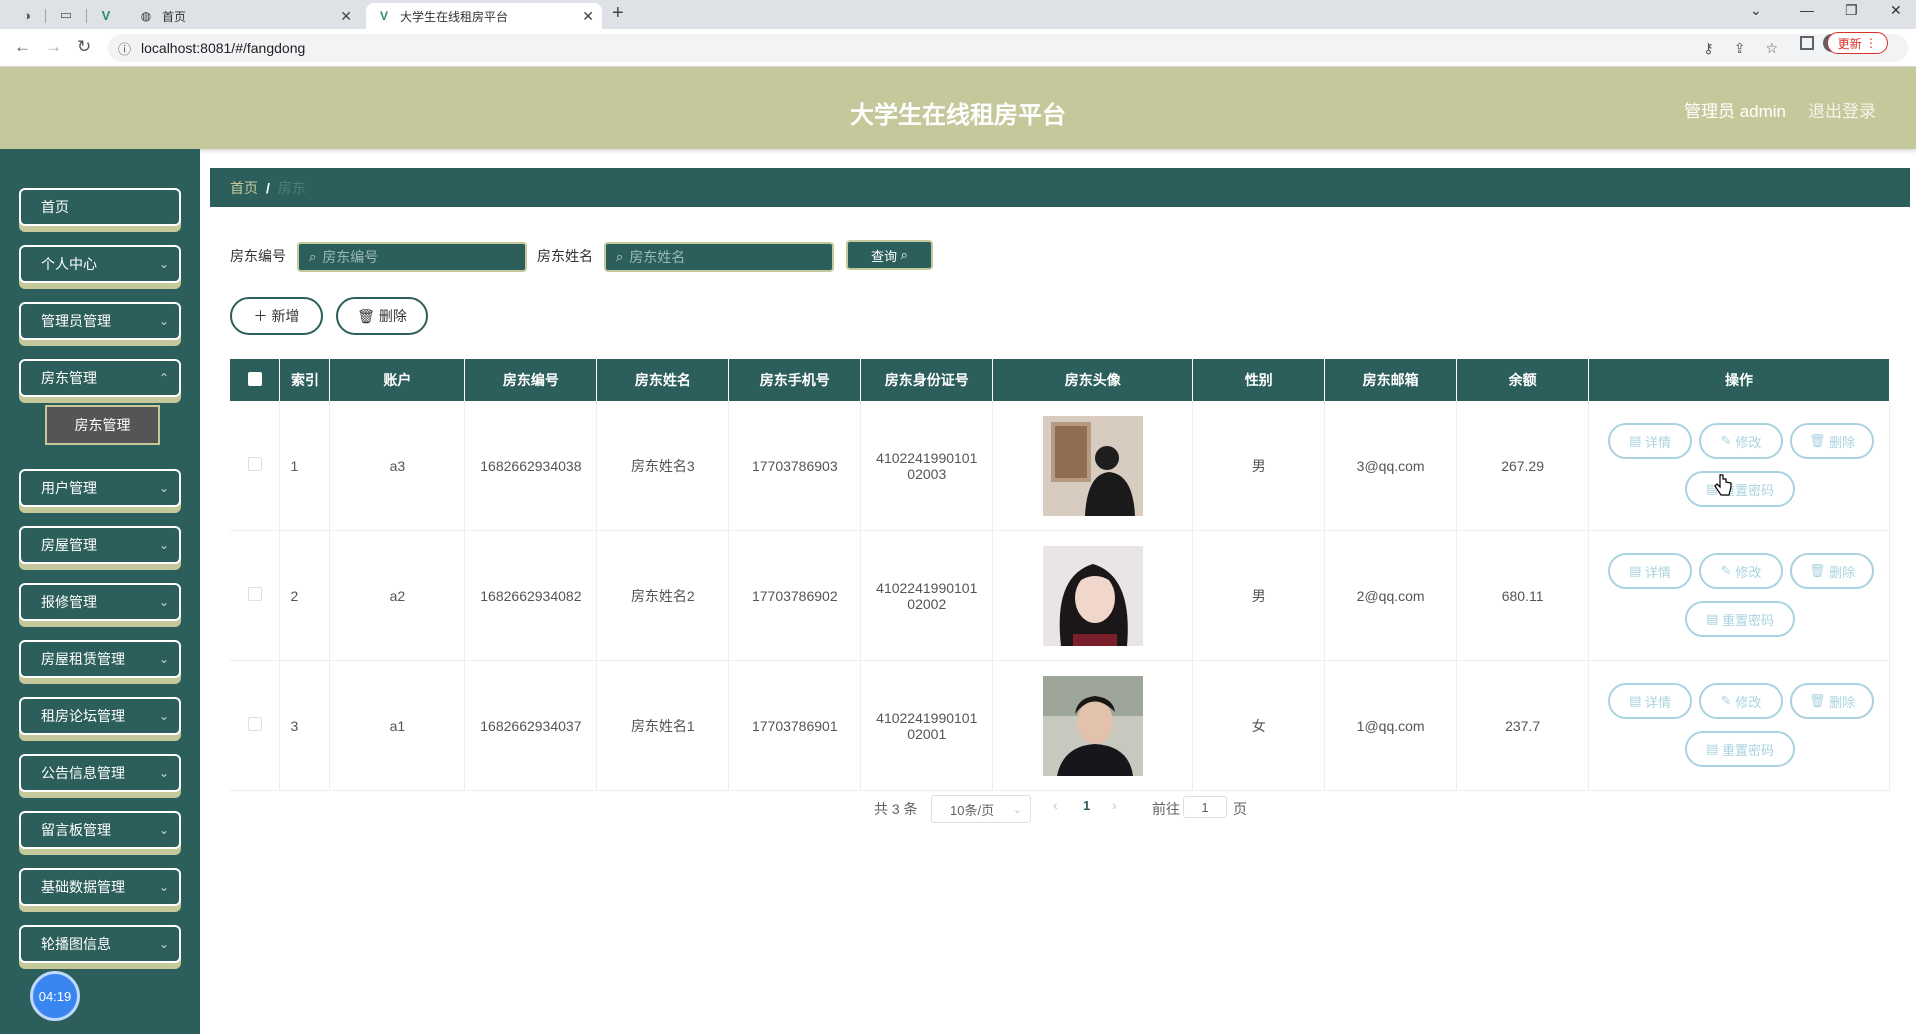 The image size is (1916, 1034). What do you see at coordinates (100, 716) in the screenshot?
I see `sidebar-item-forum: 租房论坛管理 ⌄` at bounding box center [100, 716].